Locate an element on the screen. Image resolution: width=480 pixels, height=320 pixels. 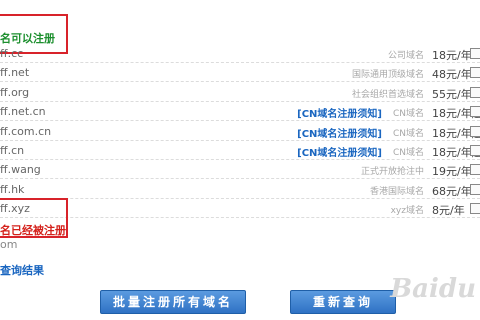
domain-description: xyz域名 is located at coordinates (407, 211).